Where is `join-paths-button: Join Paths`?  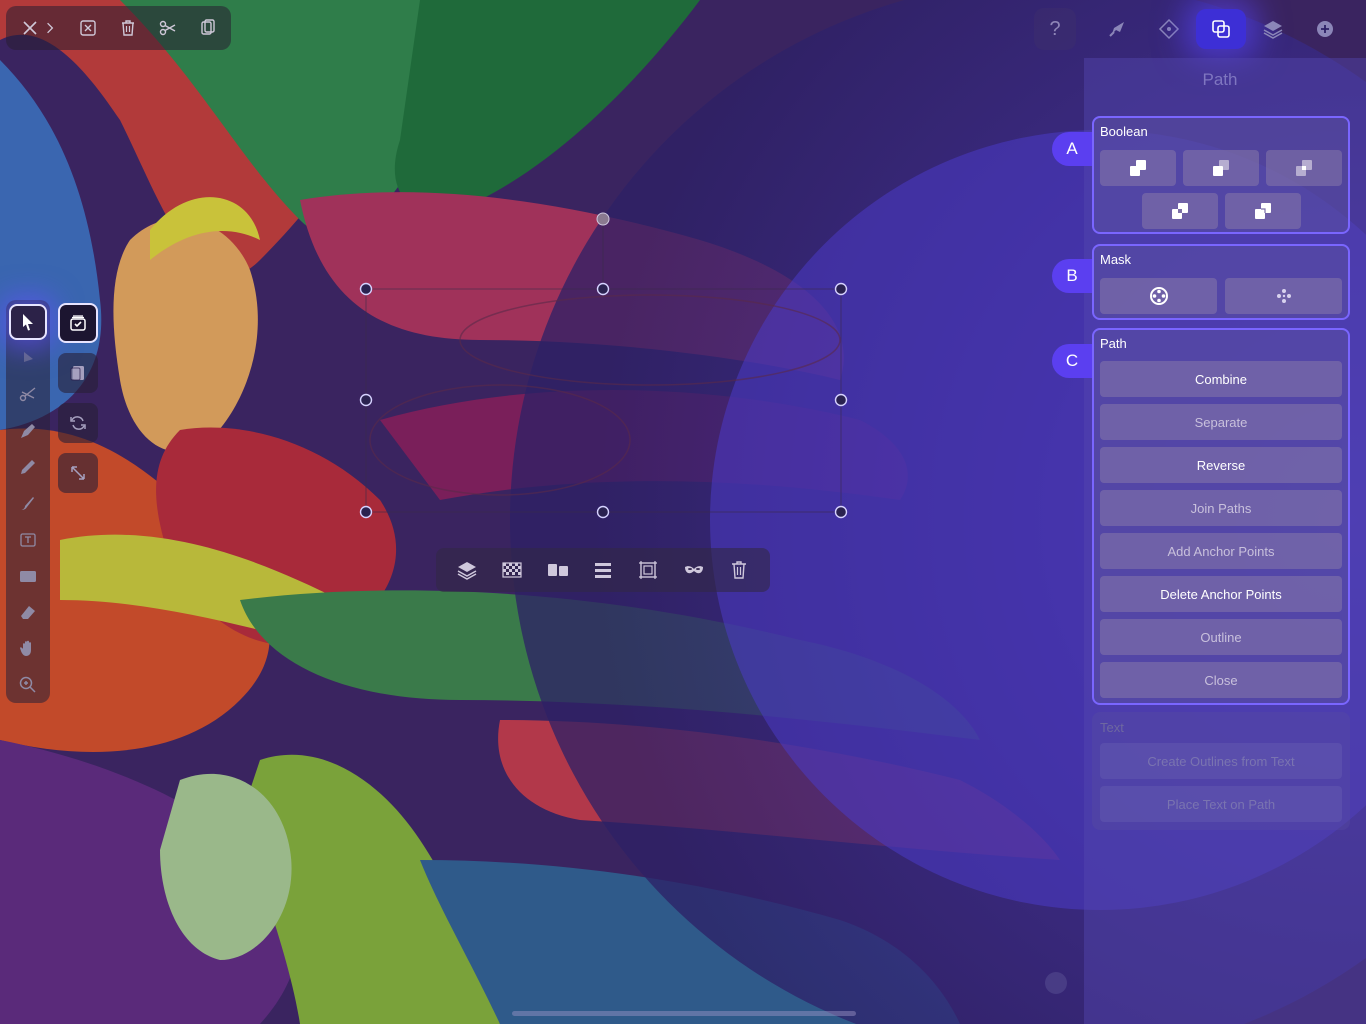 join-paths-button: Join Paths is located at coordinates (1221, 508).